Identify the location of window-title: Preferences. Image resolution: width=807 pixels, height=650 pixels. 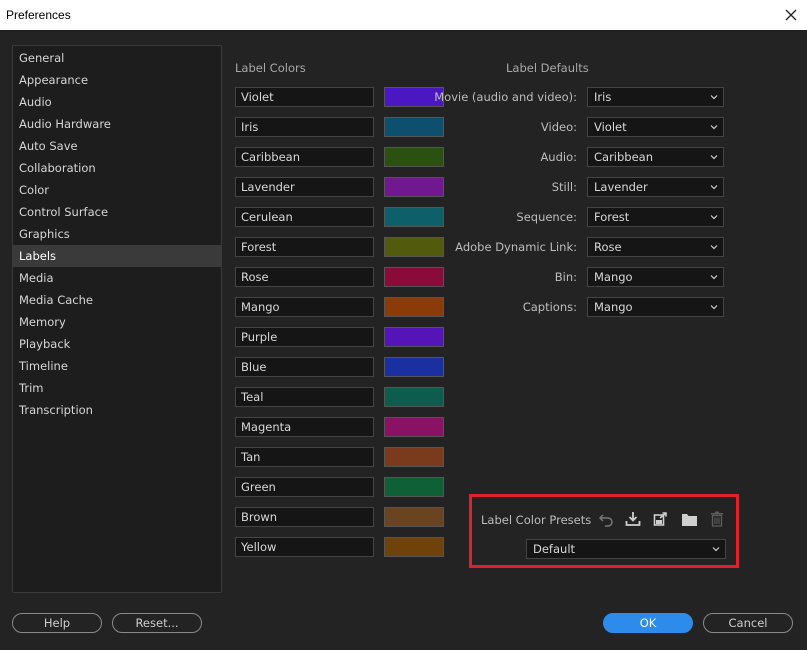
(38, 15).